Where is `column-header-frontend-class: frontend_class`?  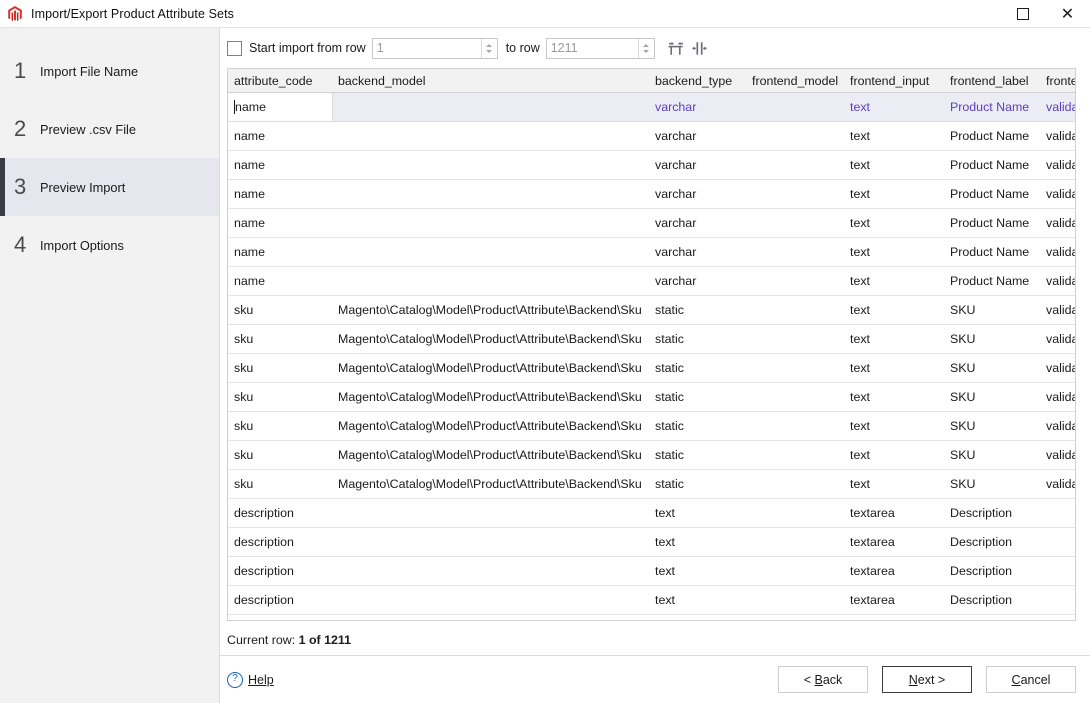 column-header-frontend-class: frontend_class is located at coordinates (1057, 81).